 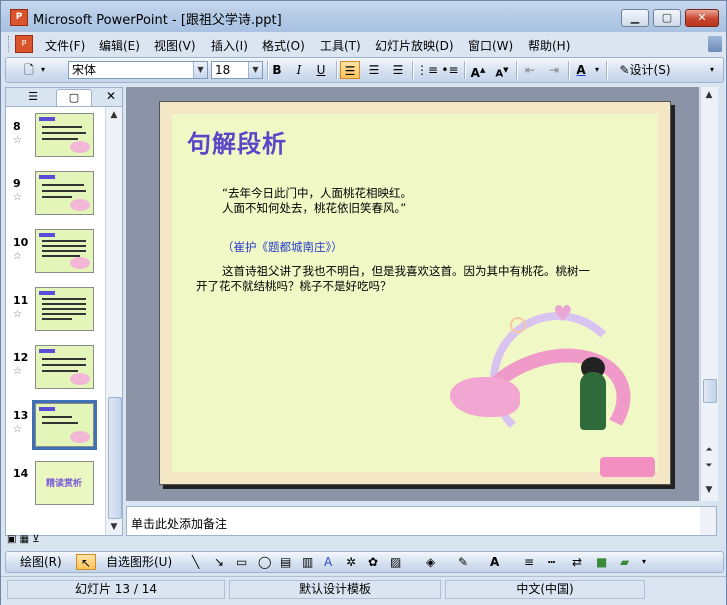 I want to click on normal-view-icon: ▣, so click(x=11, y=539).